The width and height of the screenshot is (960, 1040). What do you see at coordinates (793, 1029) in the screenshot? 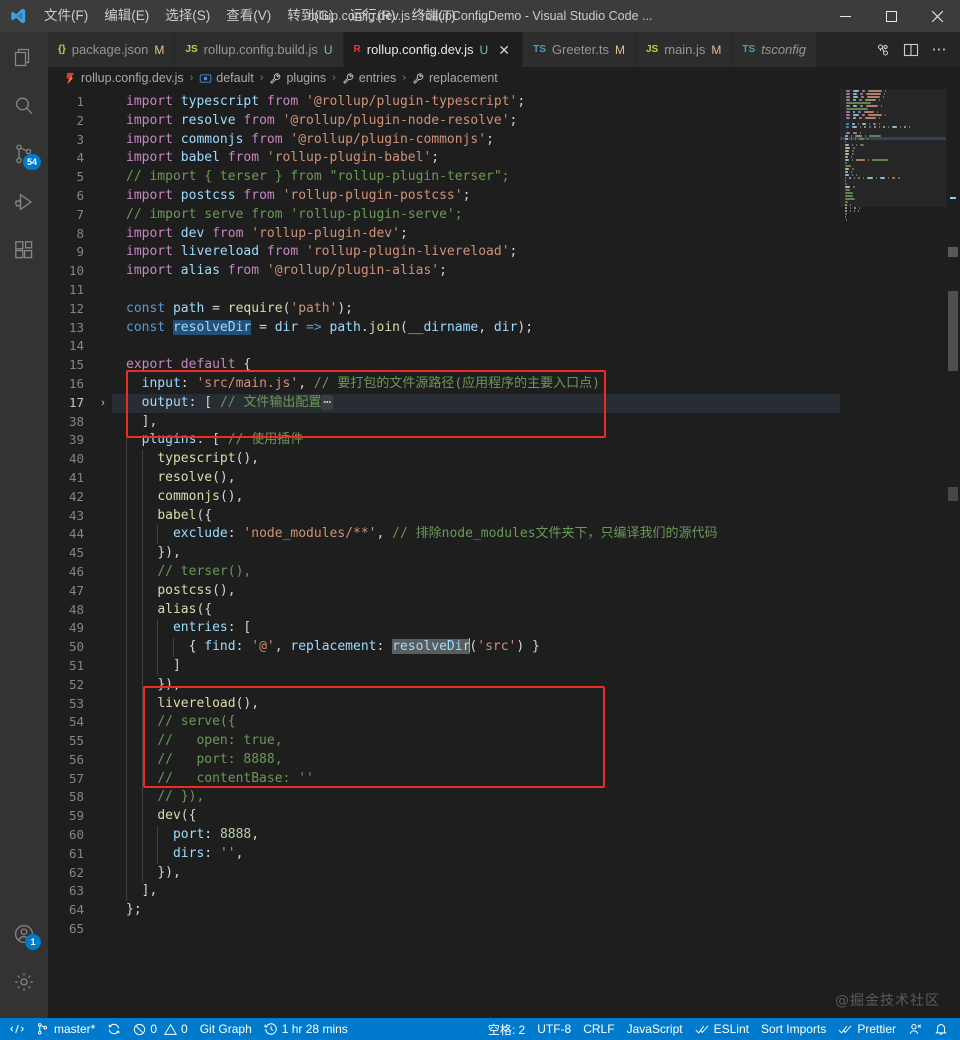
I see `status-sort-imports: Sort Imports` at bounding box center [793, 1029].